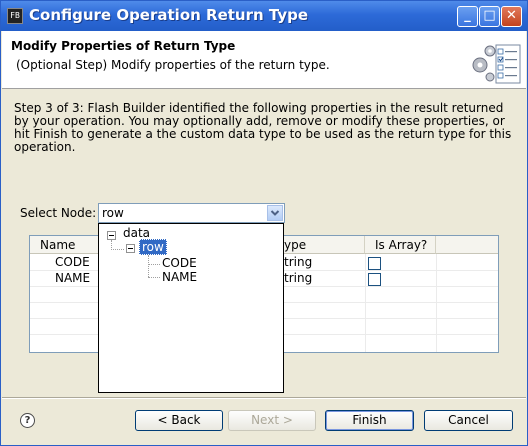 This screenshot has width=528, height=446. Describe the element at coordinates (191, 308) in the screenshot. I see `node-tree-dropdown: data row CODE NAME` at that location.